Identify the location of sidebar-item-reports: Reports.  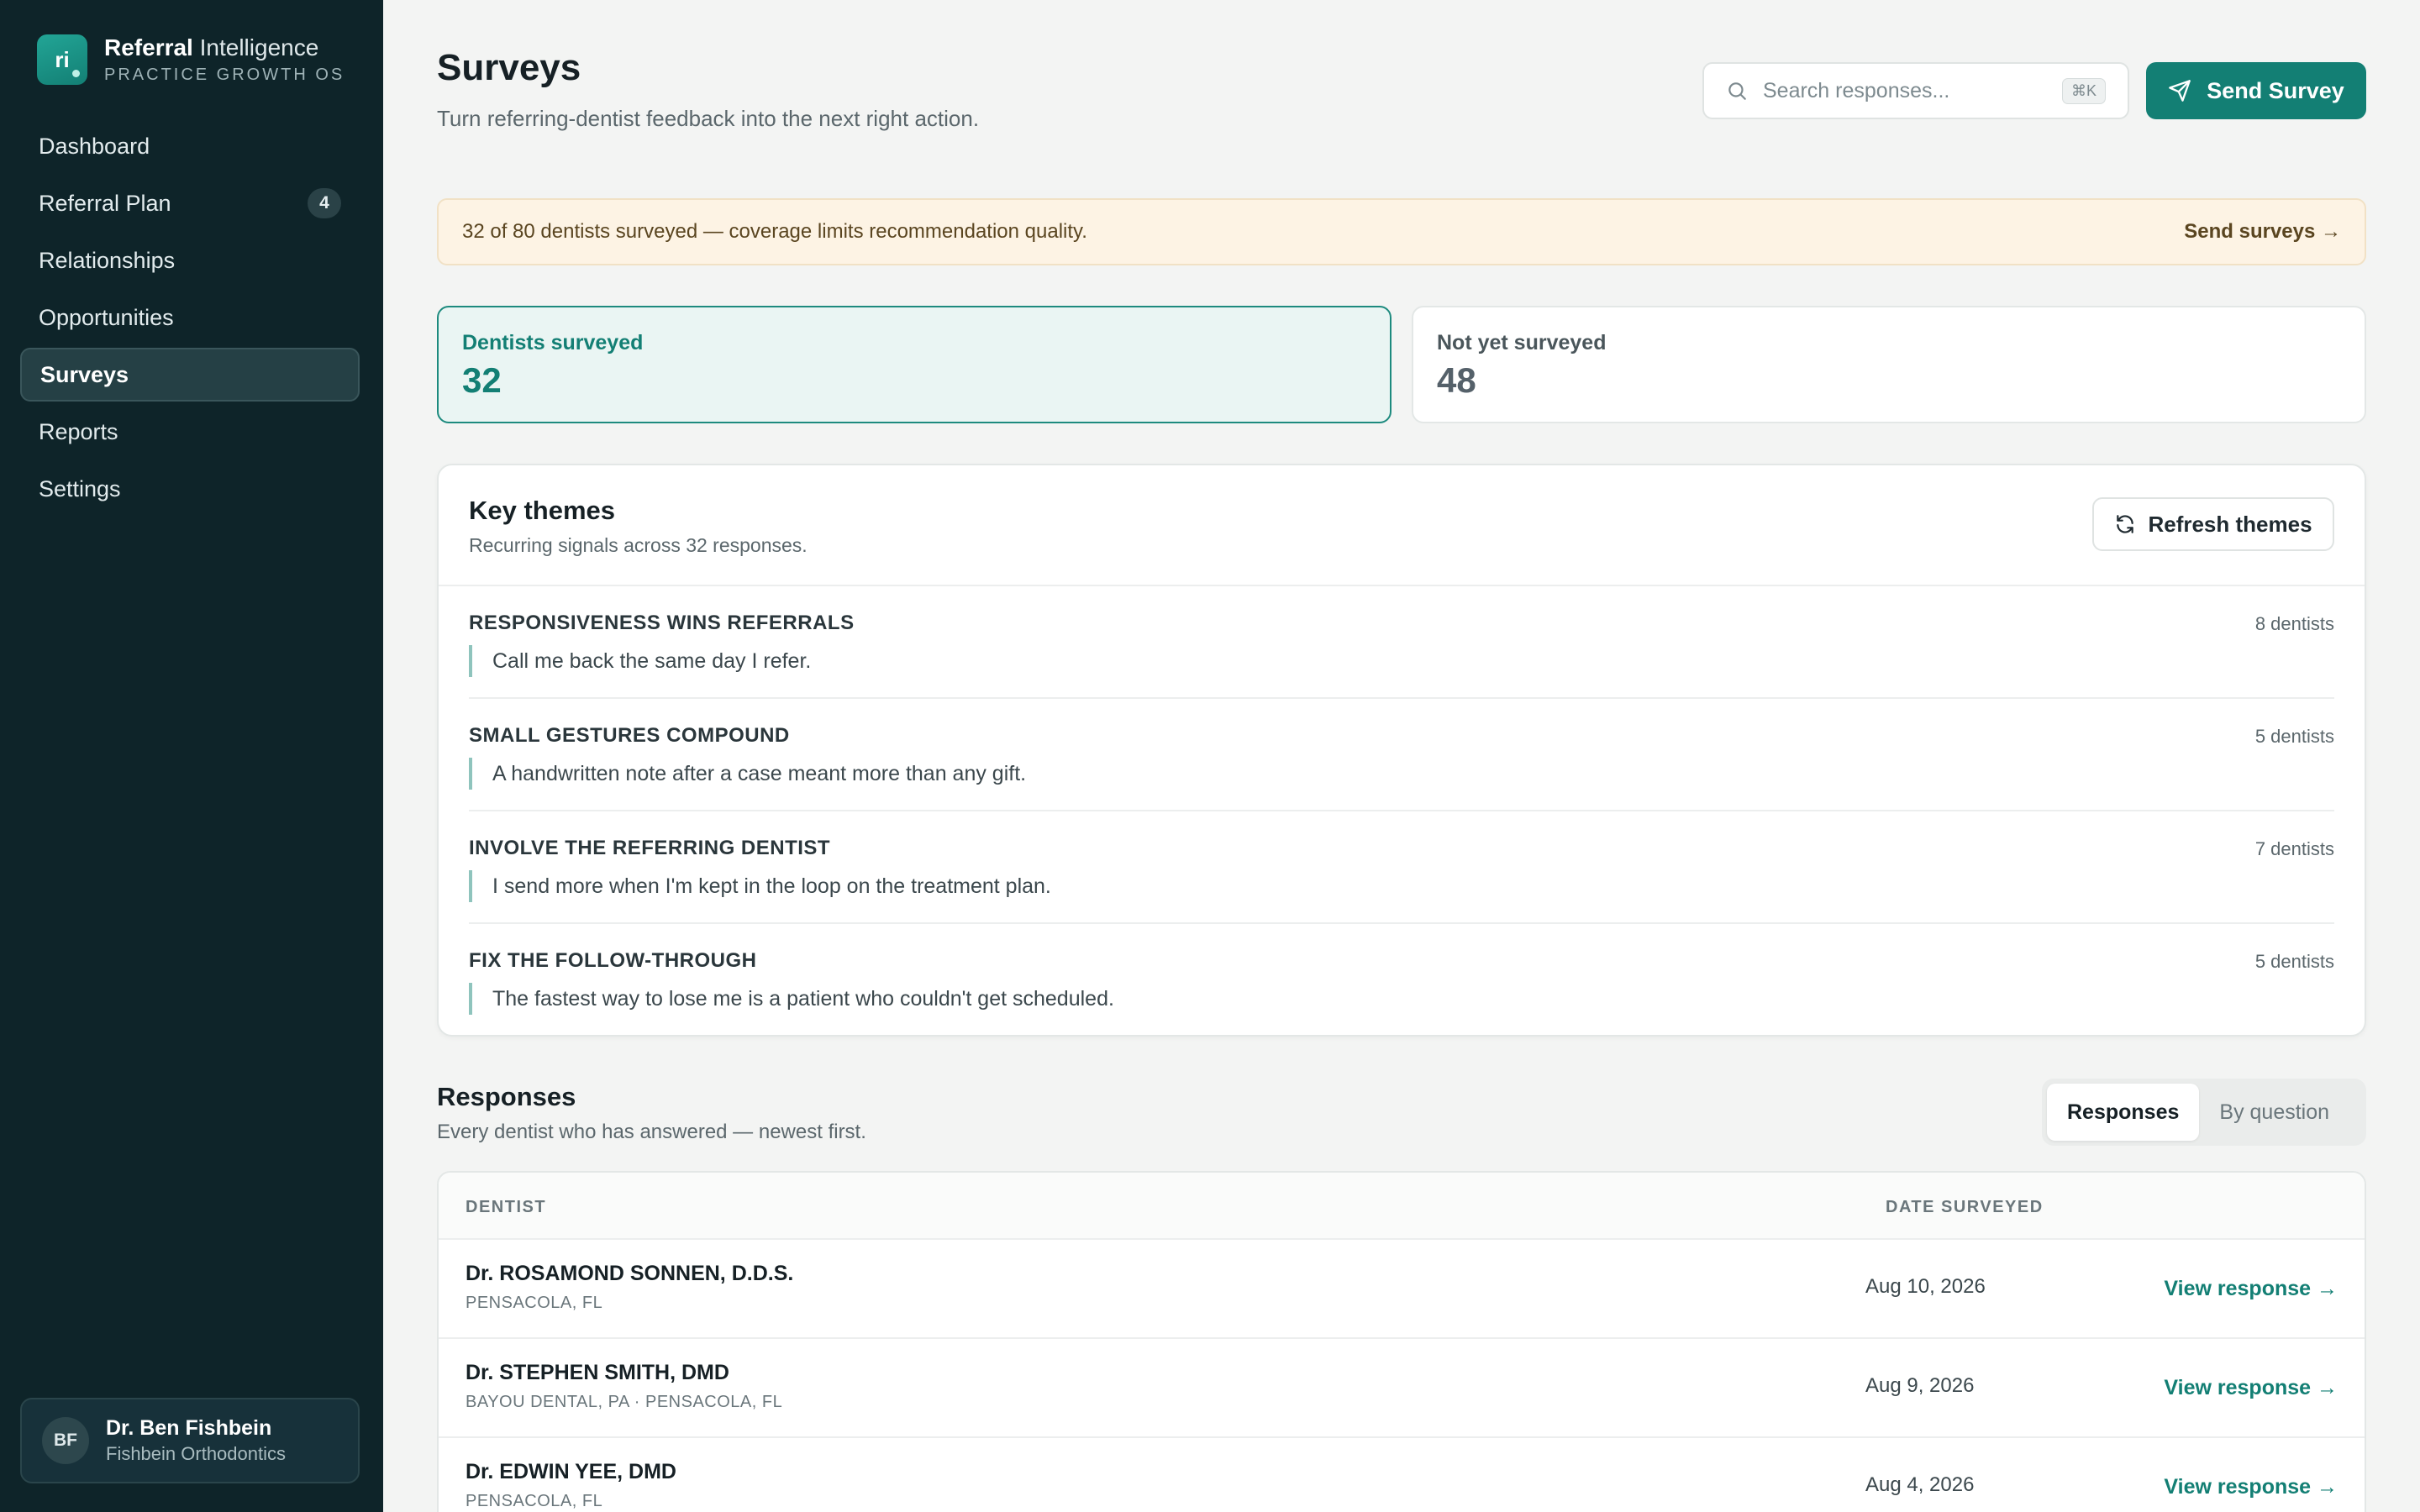
(190, 432).